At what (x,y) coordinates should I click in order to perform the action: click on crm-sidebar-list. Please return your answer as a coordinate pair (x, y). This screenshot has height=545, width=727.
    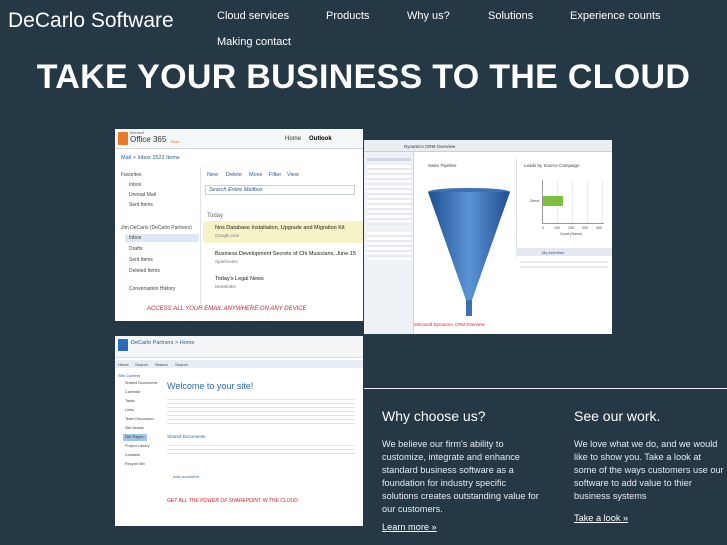
    Looking at the image, I should click on (389, 195).